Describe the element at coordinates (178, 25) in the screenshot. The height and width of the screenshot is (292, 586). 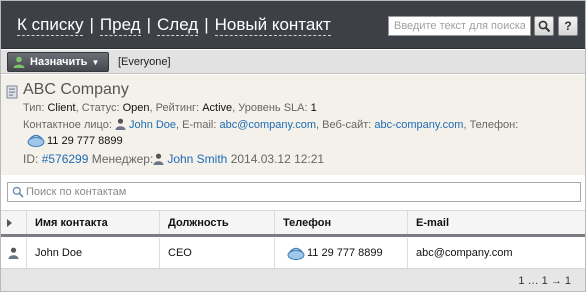
I see `next-link: След` at that location.